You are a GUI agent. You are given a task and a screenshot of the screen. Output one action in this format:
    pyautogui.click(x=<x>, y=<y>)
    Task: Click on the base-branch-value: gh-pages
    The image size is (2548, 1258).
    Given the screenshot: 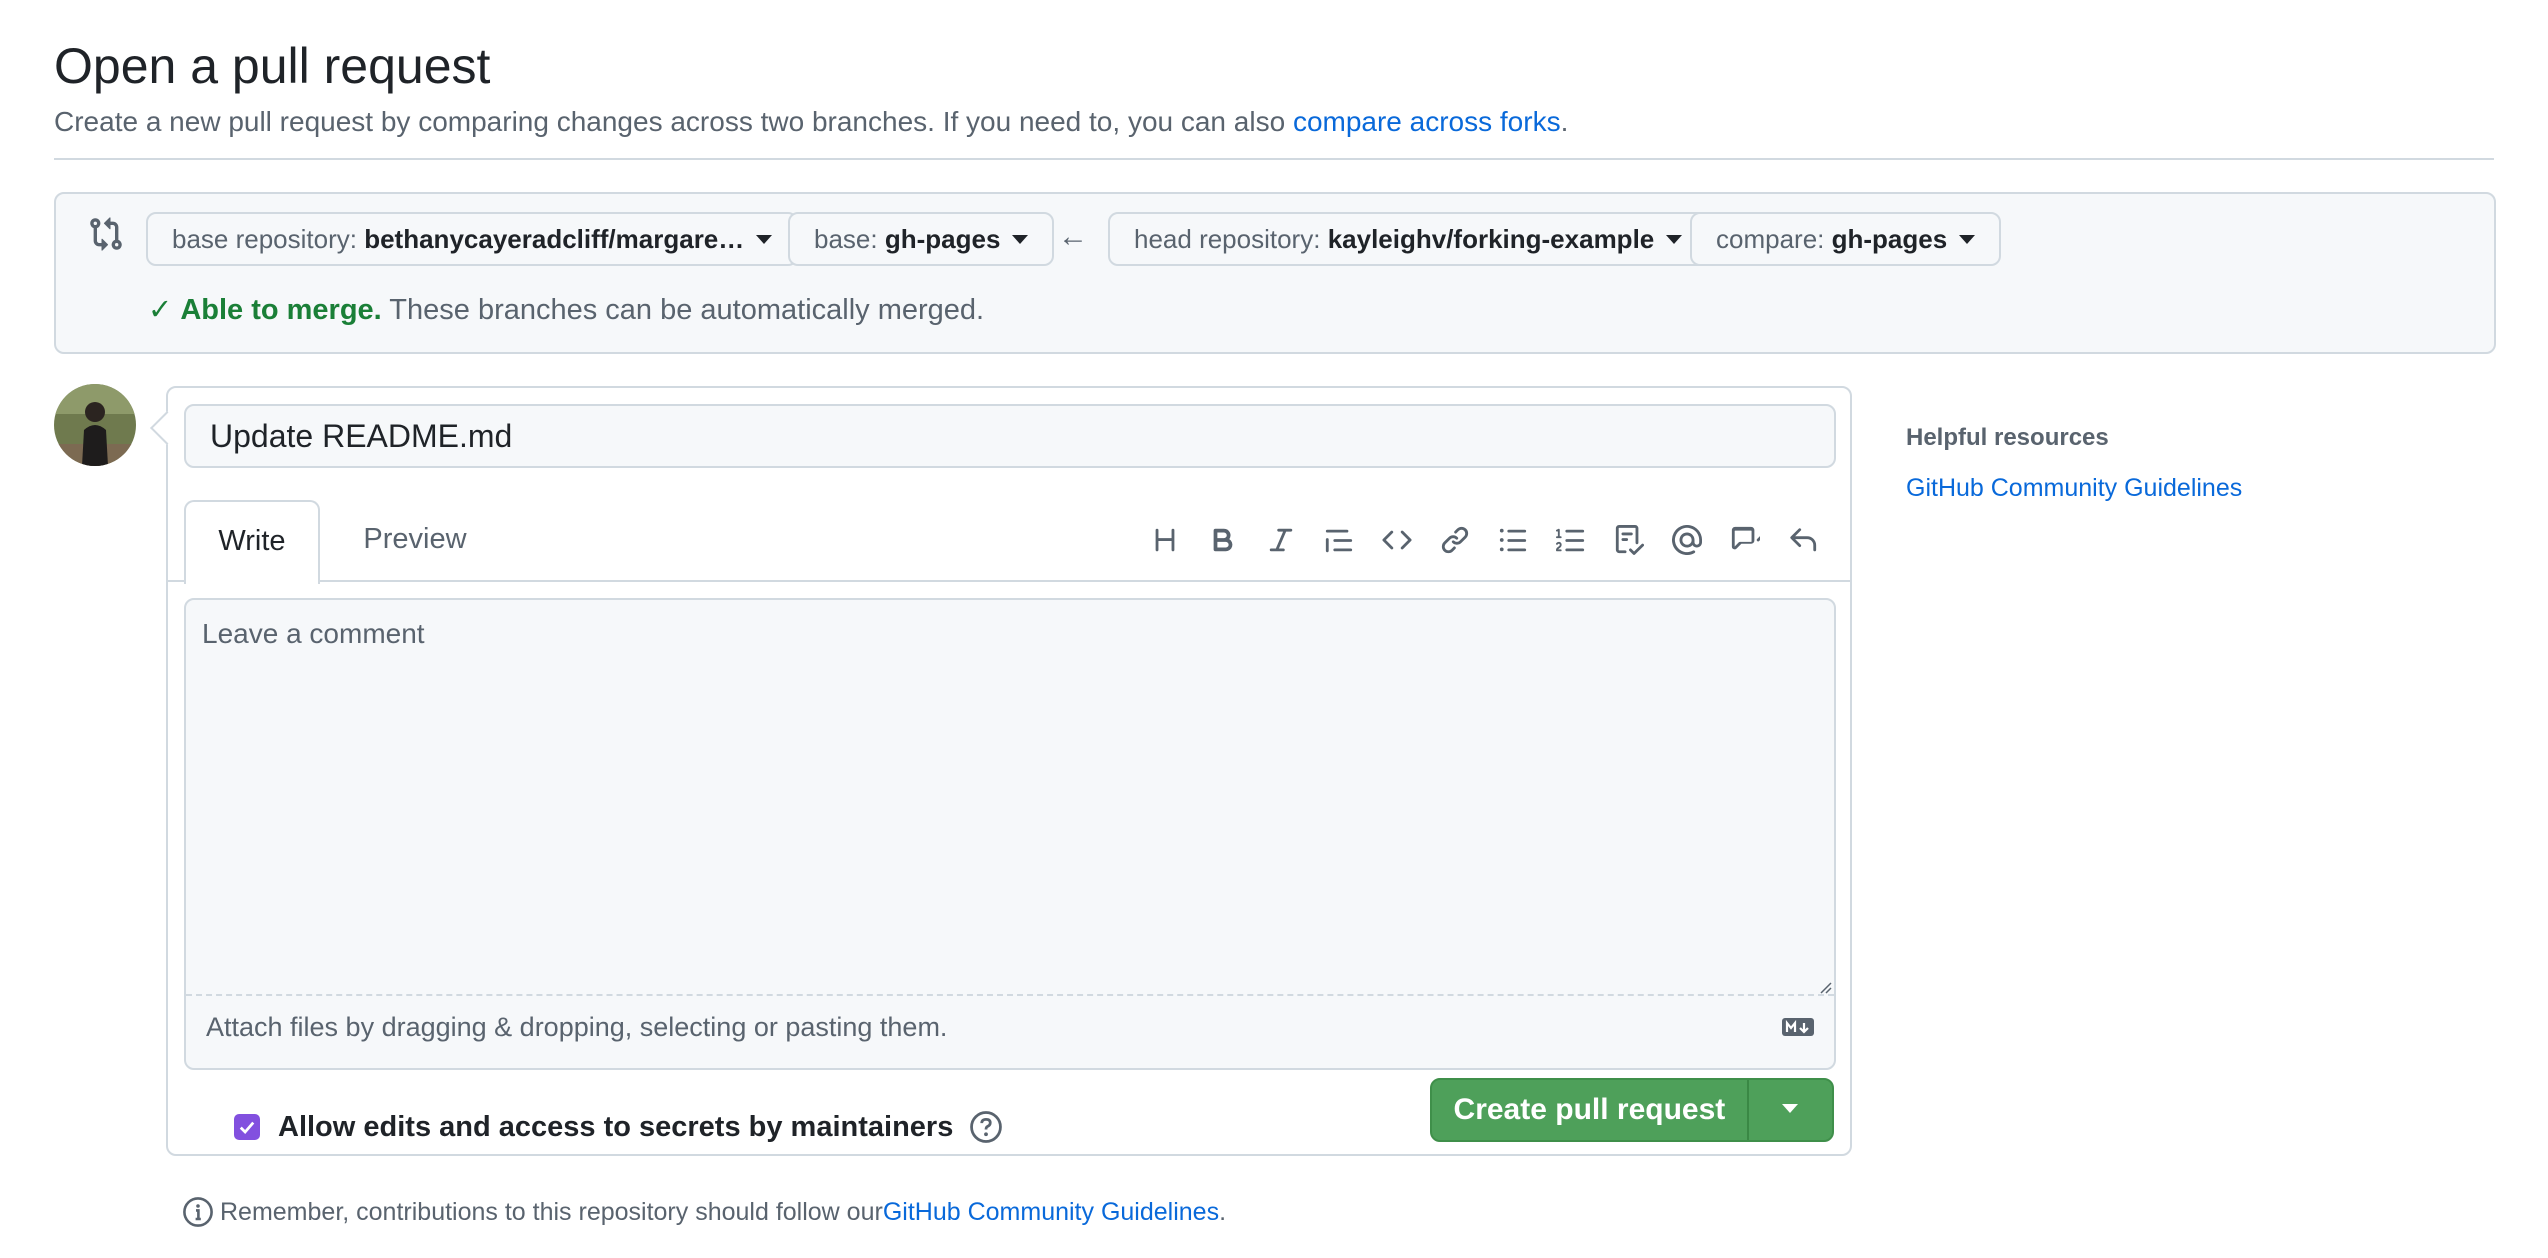 What is the action you would take?
    pyautogui.click(x=942, y=239)
    